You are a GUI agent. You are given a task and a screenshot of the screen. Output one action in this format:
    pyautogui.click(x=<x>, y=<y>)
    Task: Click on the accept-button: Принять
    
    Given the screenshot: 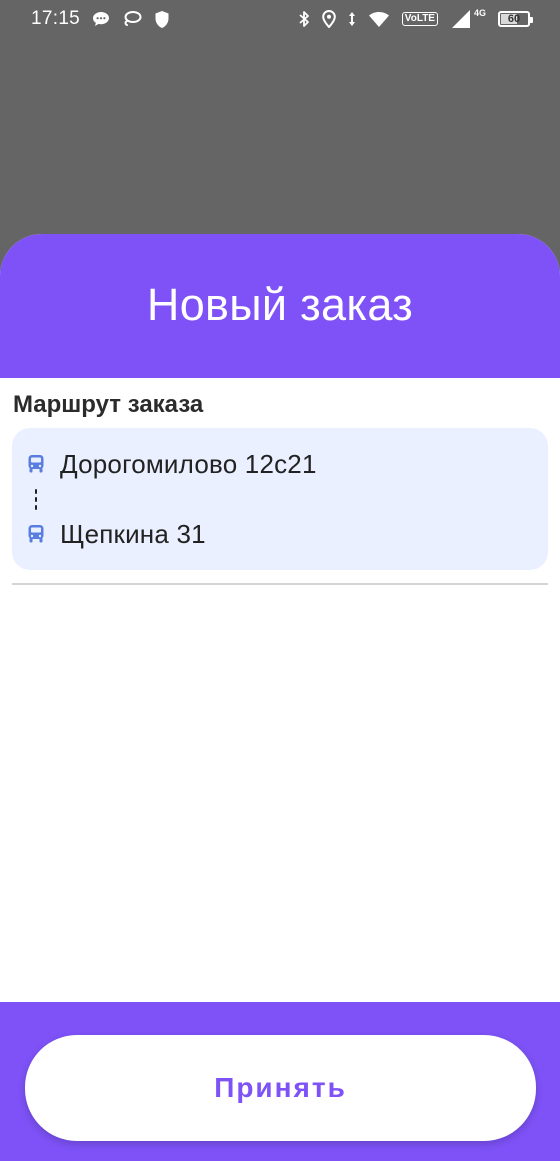 What is the action you would take?
    pyautogui.click(x=280, y=1088)
    